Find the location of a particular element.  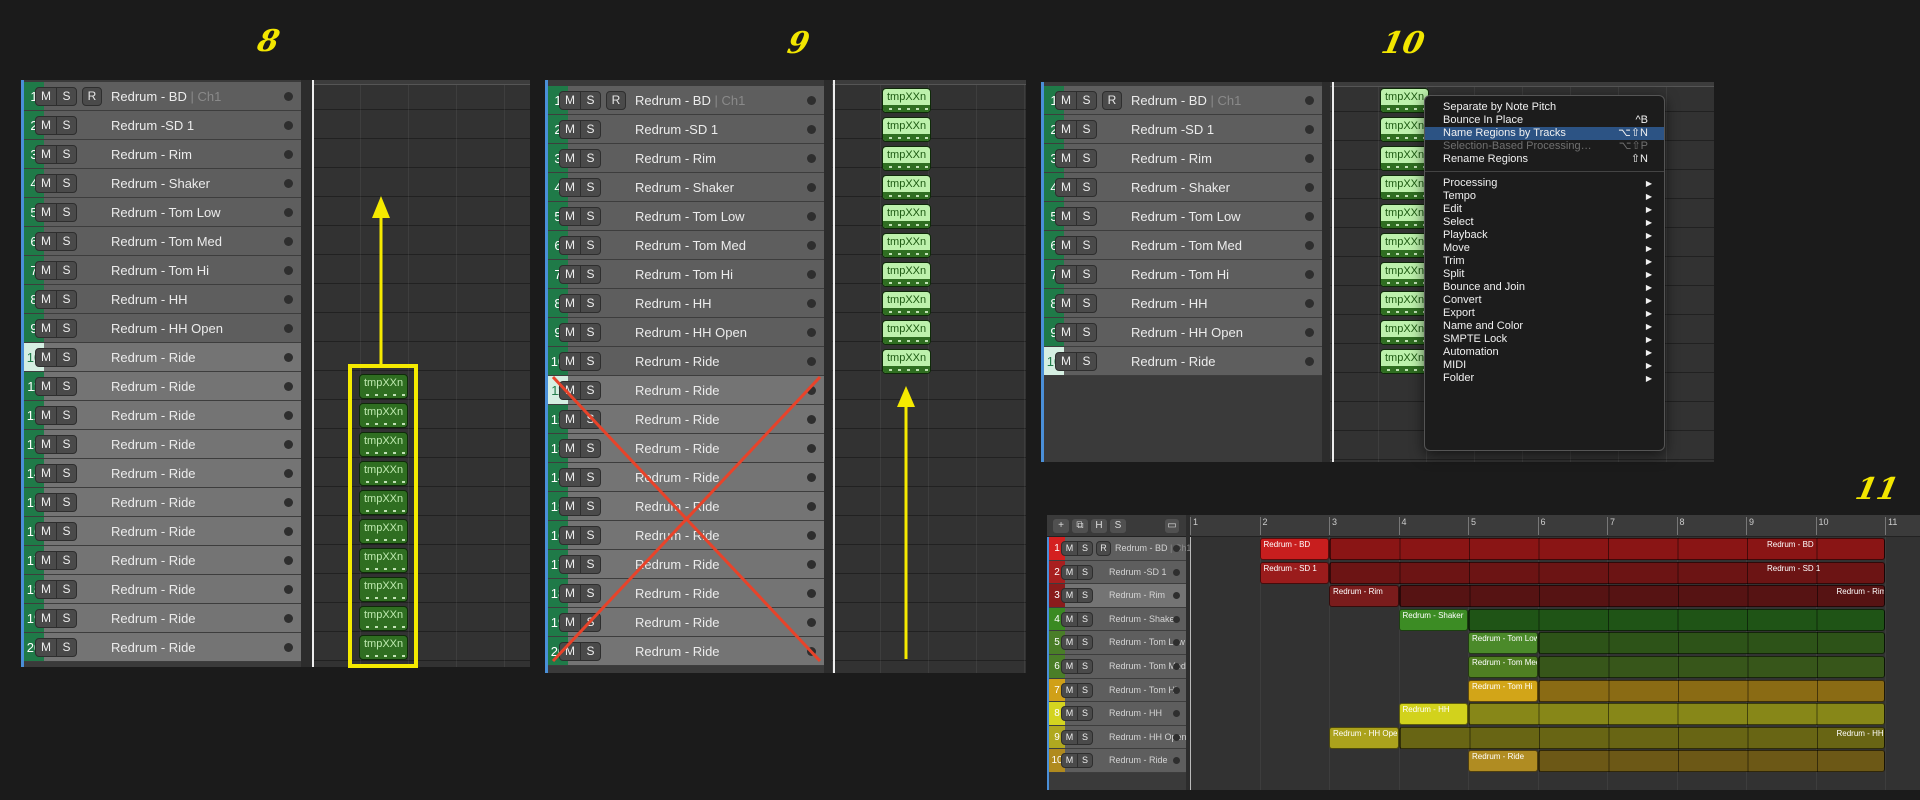

track-header-row: 8 M S Redrum - HH is located at coordinates (1183, 303).